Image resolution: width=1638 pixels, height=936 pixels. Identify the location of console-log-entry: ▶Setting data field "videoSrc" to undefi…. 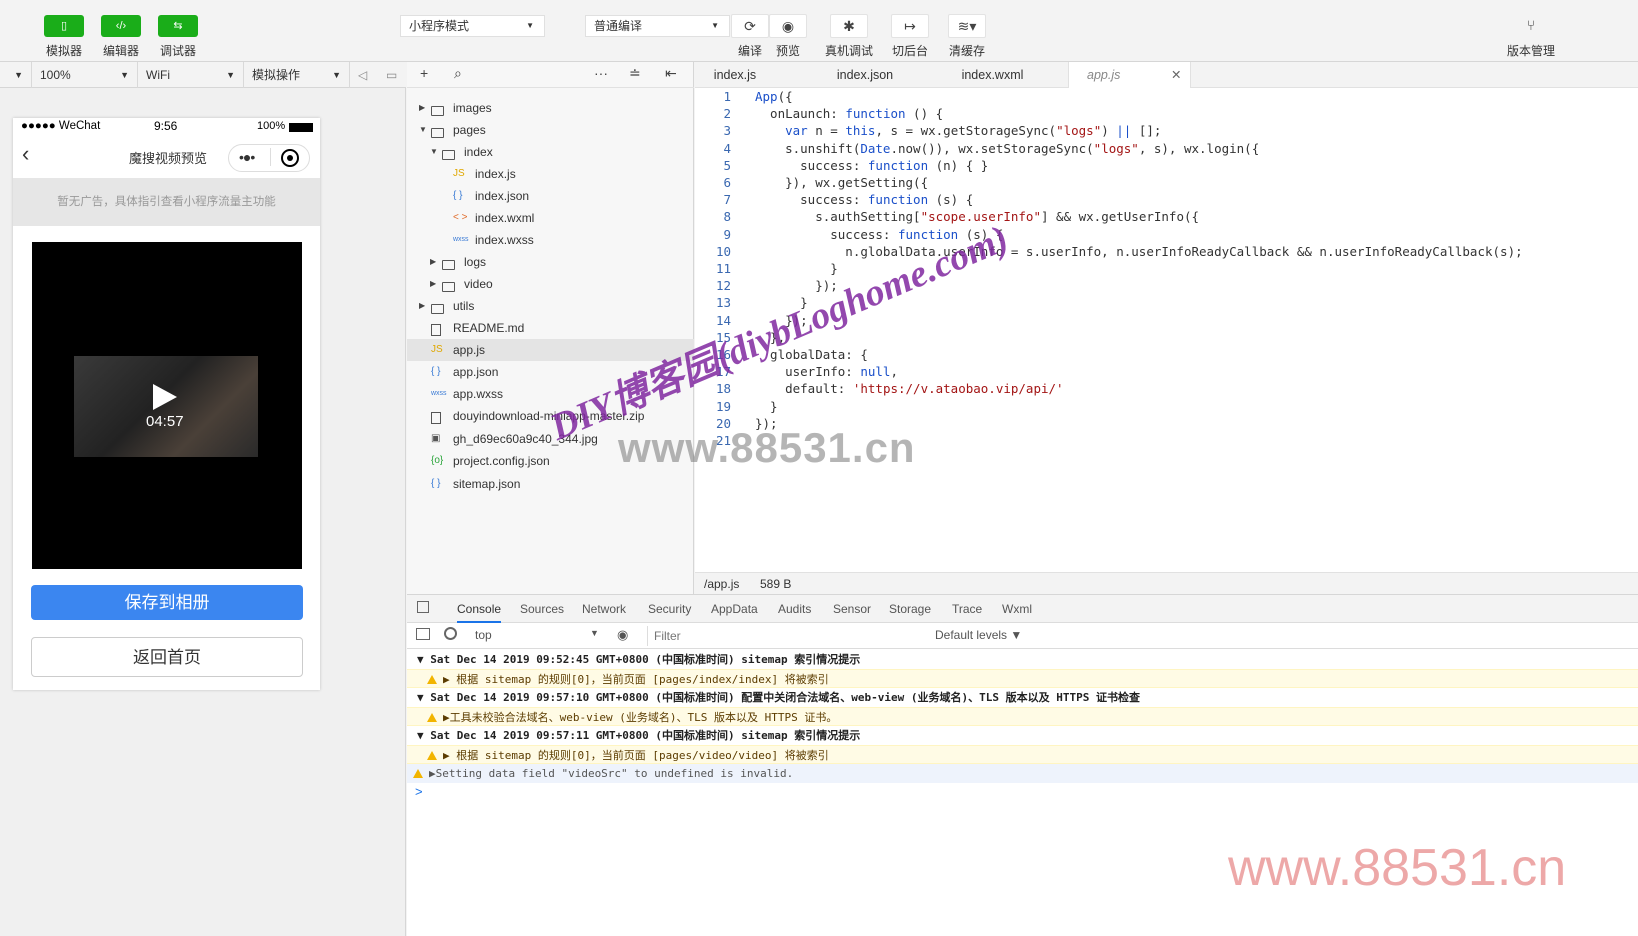
(1022, 773).